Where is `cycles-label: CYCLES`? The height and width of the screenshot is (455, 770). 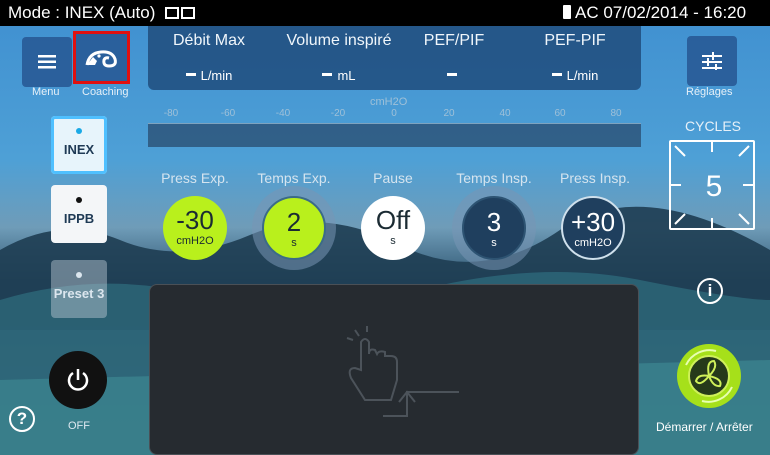 cycles-label: CYCLES is located at coordinates (713, 126).